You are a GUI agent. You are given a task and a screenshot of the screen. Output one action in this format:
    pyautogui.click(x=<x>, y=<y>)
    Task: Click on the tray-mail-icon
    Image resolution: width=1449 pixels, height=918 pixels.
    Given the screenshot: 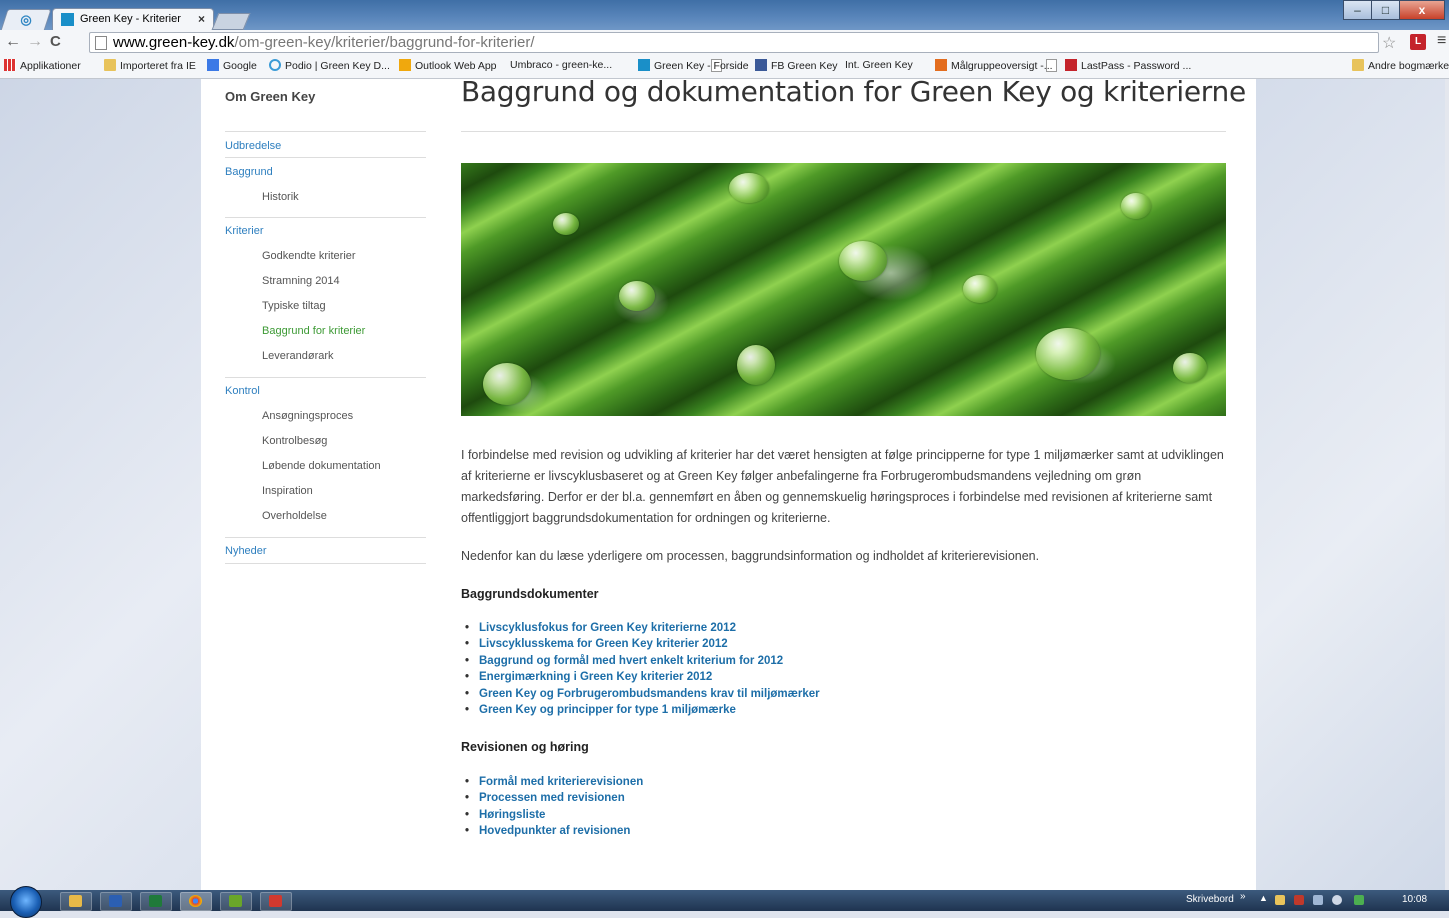 What is the action you would take?
    pyautogui.click(x=1280, y=900)
    